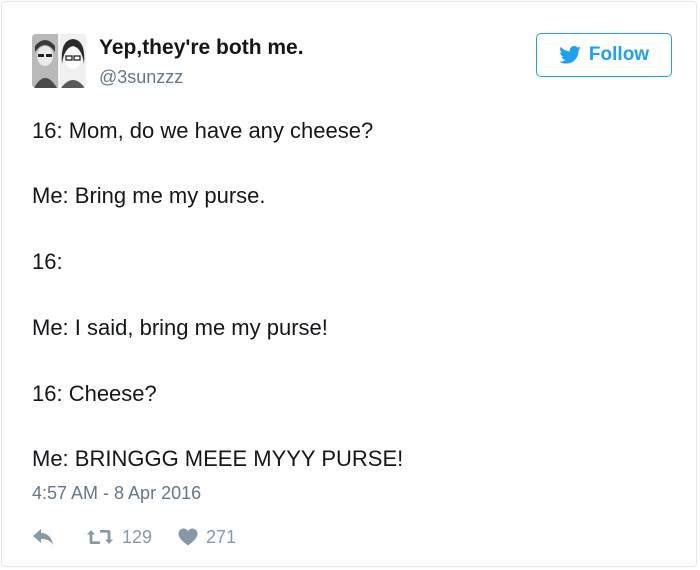 This screenshot has height=570, width=700. Describe the element at coordinates (221, 536) in the screenshot. I see `like-count: 271` at that location.